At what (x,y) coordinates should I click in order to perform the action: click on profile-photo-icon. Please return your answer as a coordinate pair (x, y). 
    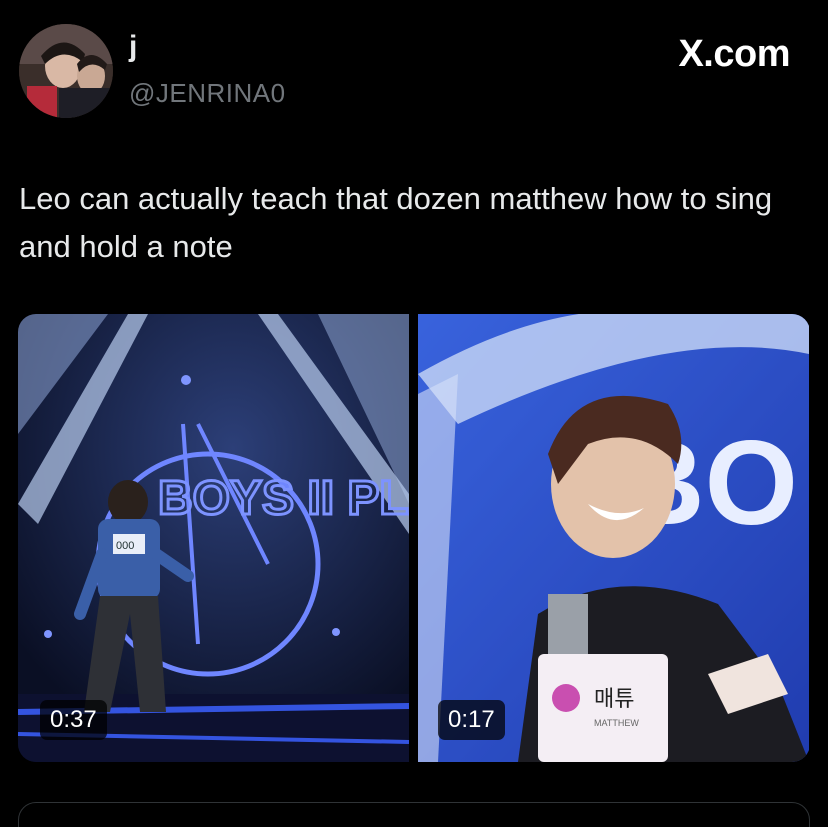
    Looking at the image, I should click on (66, 71).